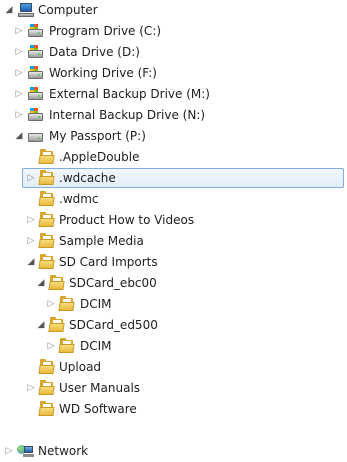 The image size is (347, 462). What do you see at coordinates (173, 199) in the screenshot?
I see `tree-item-wdmc: .wdmc` at bounding box center [173, 199].